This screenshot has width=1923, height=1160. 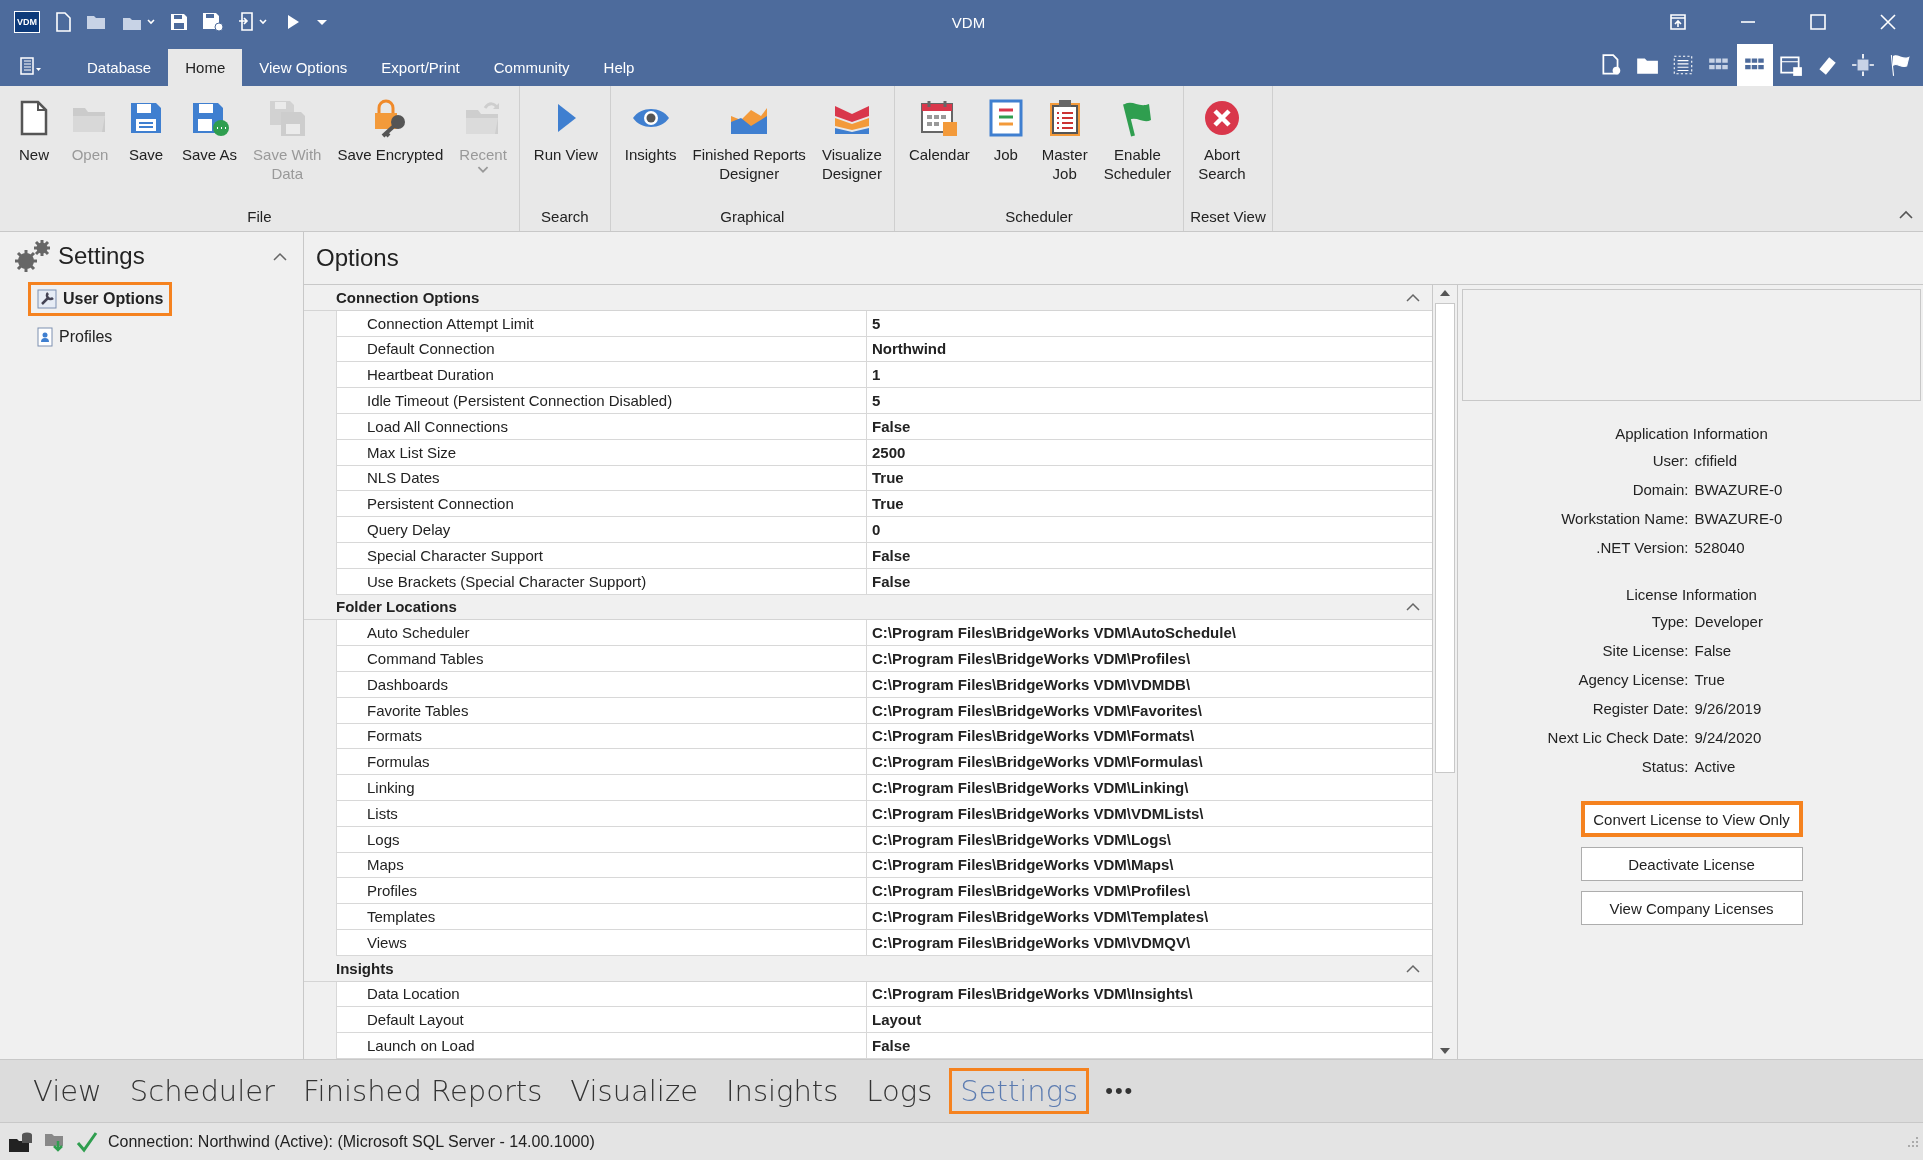 I want to click on ribbon-button: Job, so click(x=1005, y=152).